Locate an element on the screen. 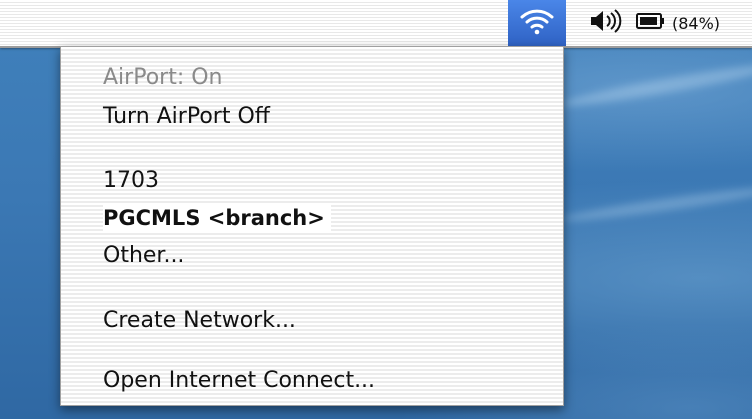 This screenshot has height=419, width=752. airport-status-label: AirPort: On is located at coordinates (163, 77).